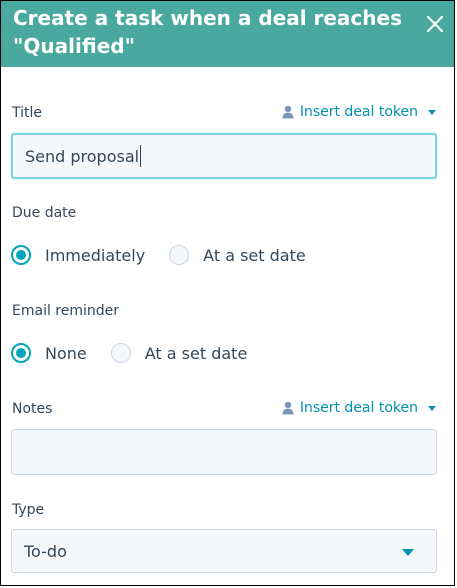 This screenshot has width=457, height=588. Describe the element at coordinates (224, 551) in the screenshot. I see `type-select: To-do` at that location.